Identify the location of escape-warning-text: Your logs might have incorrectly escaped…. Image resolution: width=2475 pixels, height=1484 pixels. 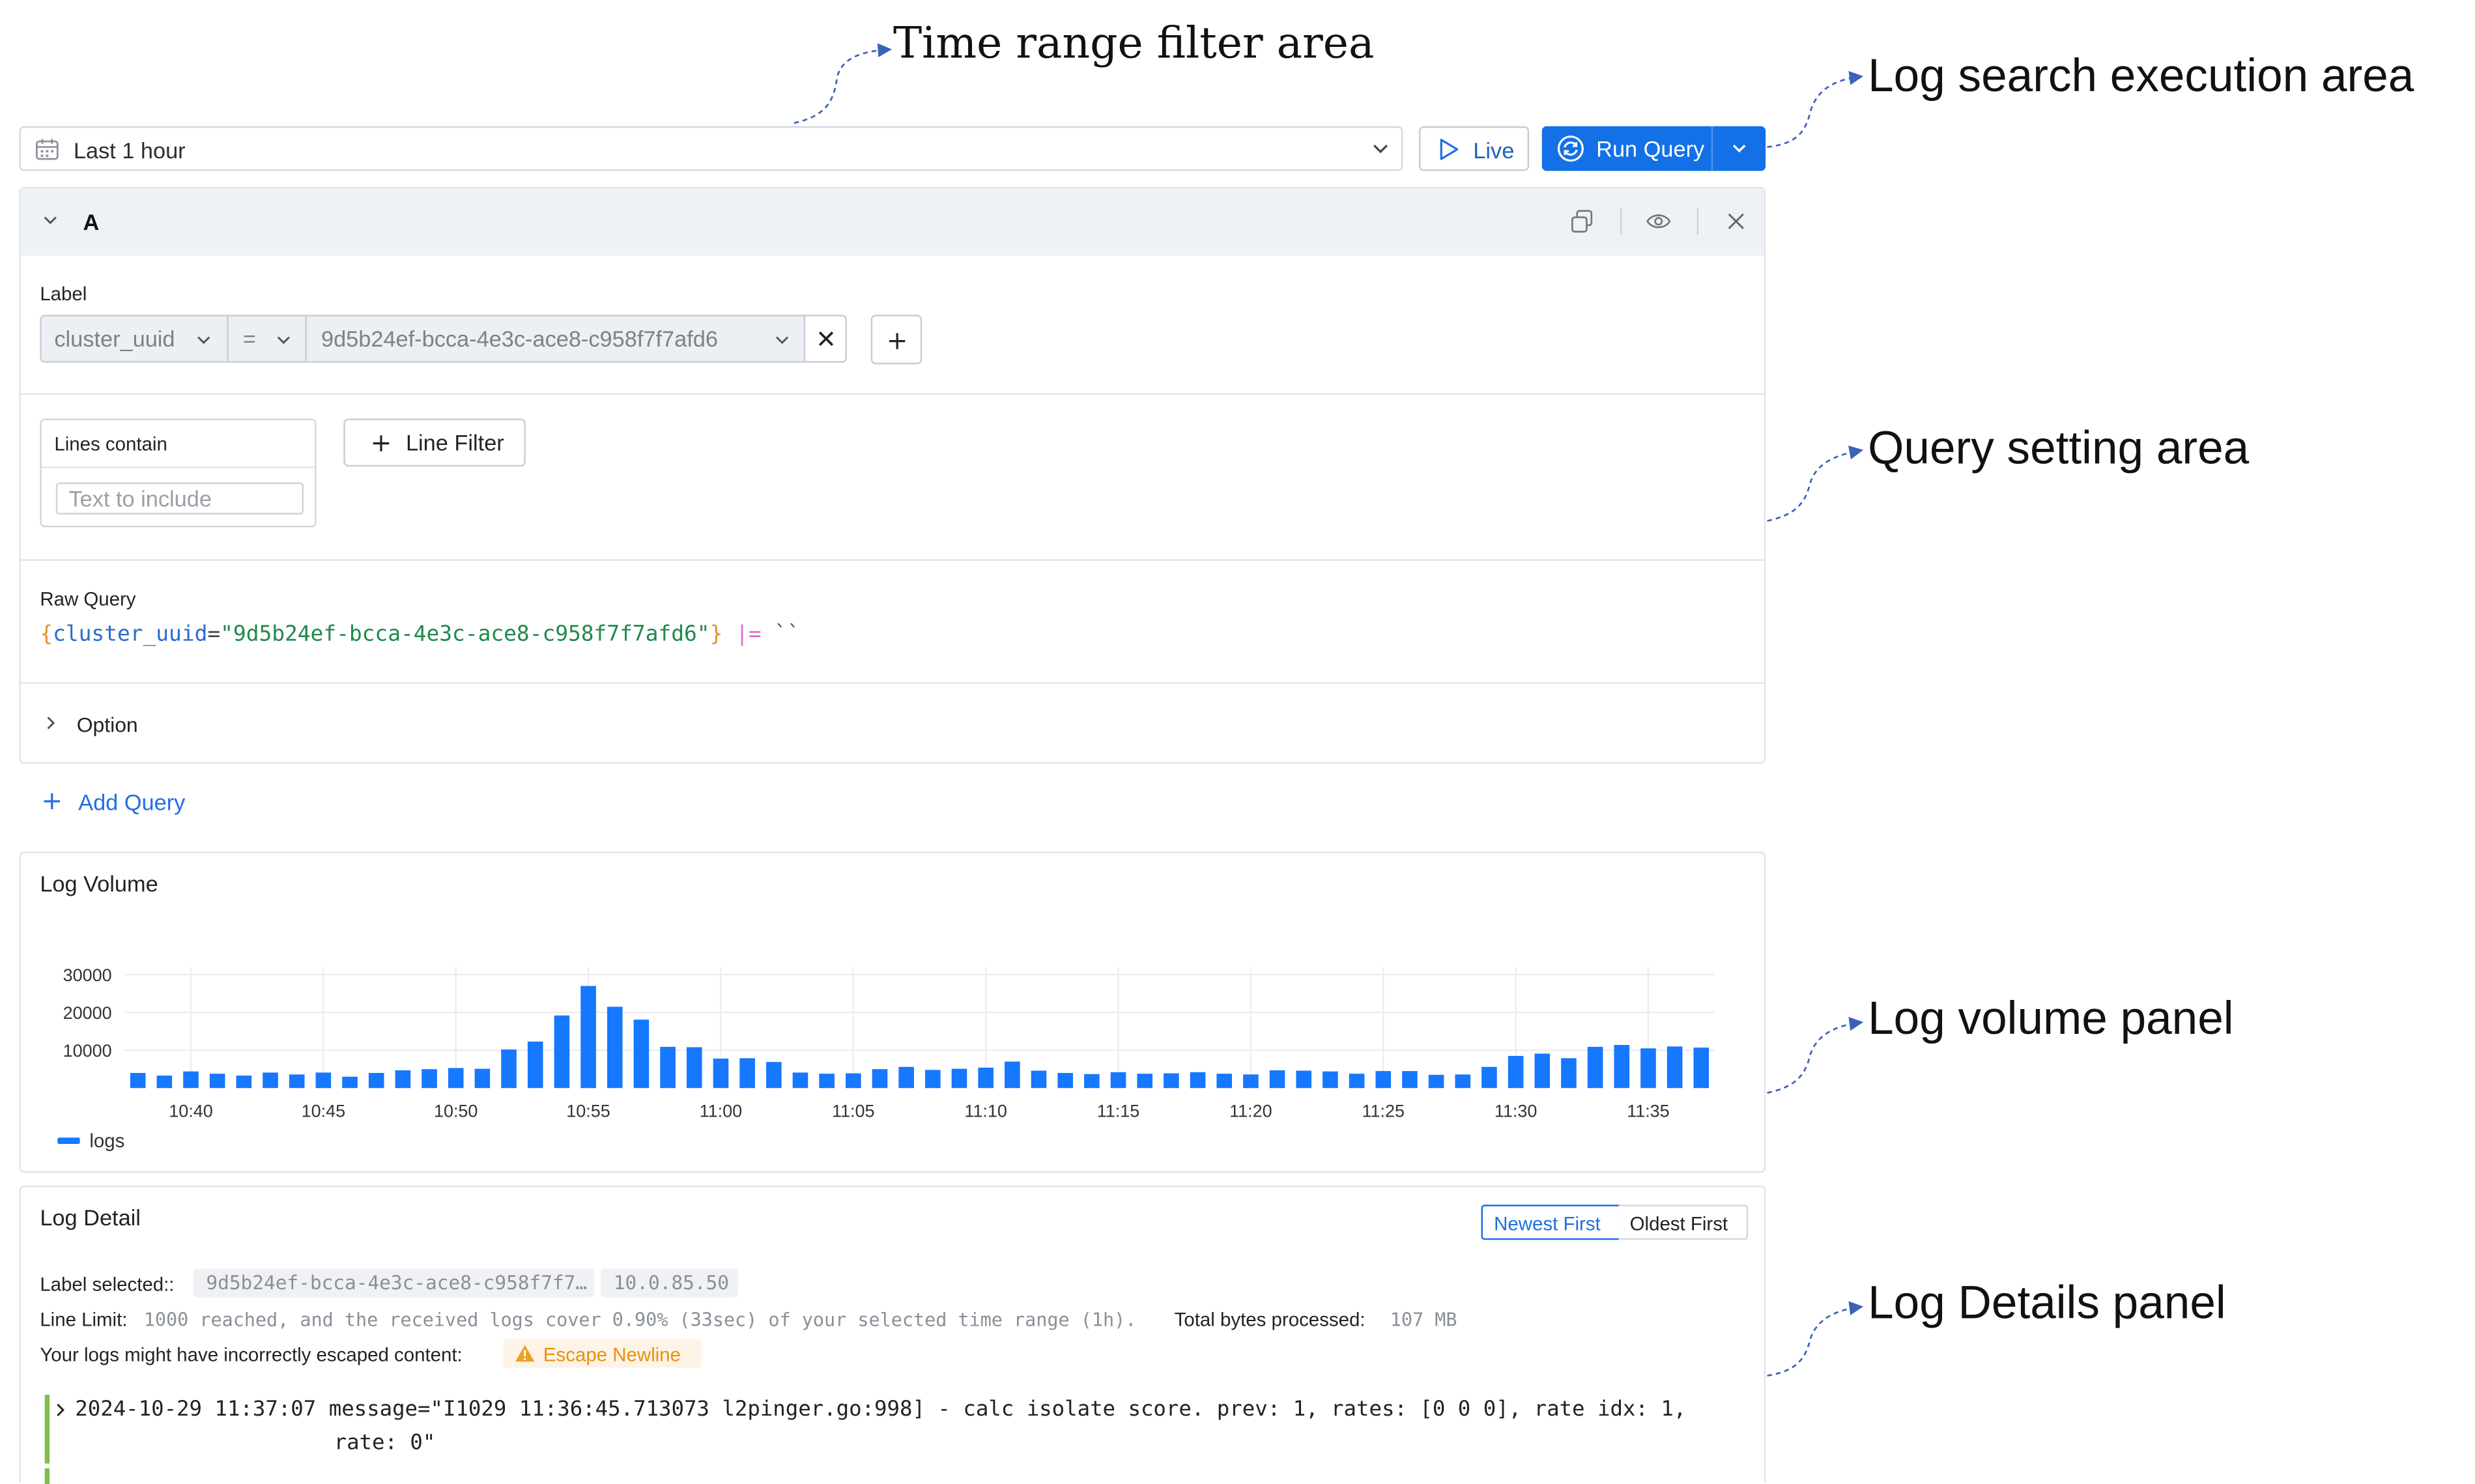
(251, 1355).